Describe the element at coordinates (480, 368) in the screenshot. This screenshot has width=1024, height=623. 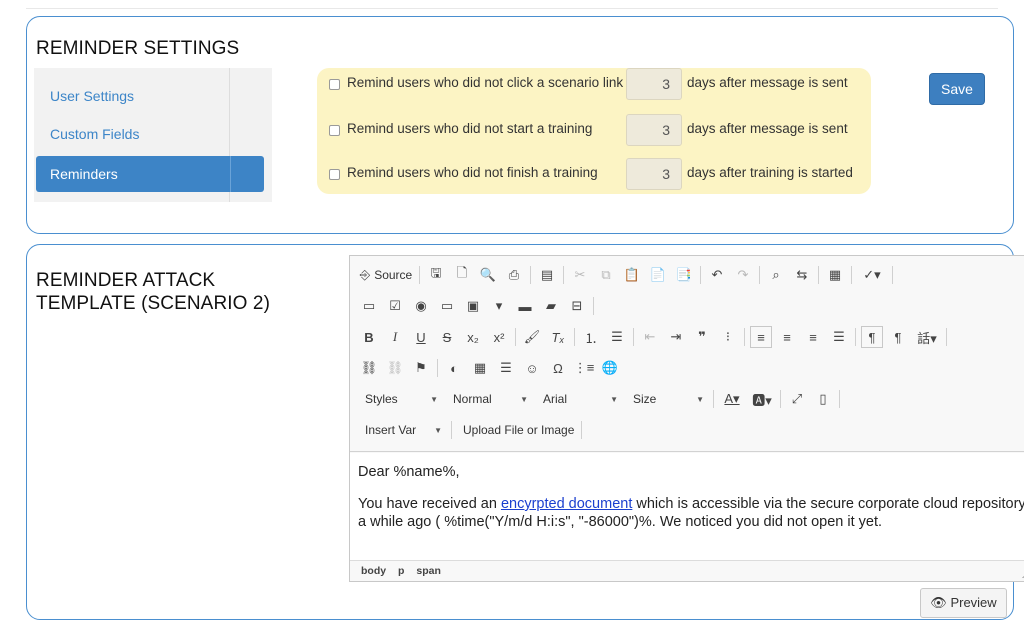
I see `table-icon: ▦` at that location.